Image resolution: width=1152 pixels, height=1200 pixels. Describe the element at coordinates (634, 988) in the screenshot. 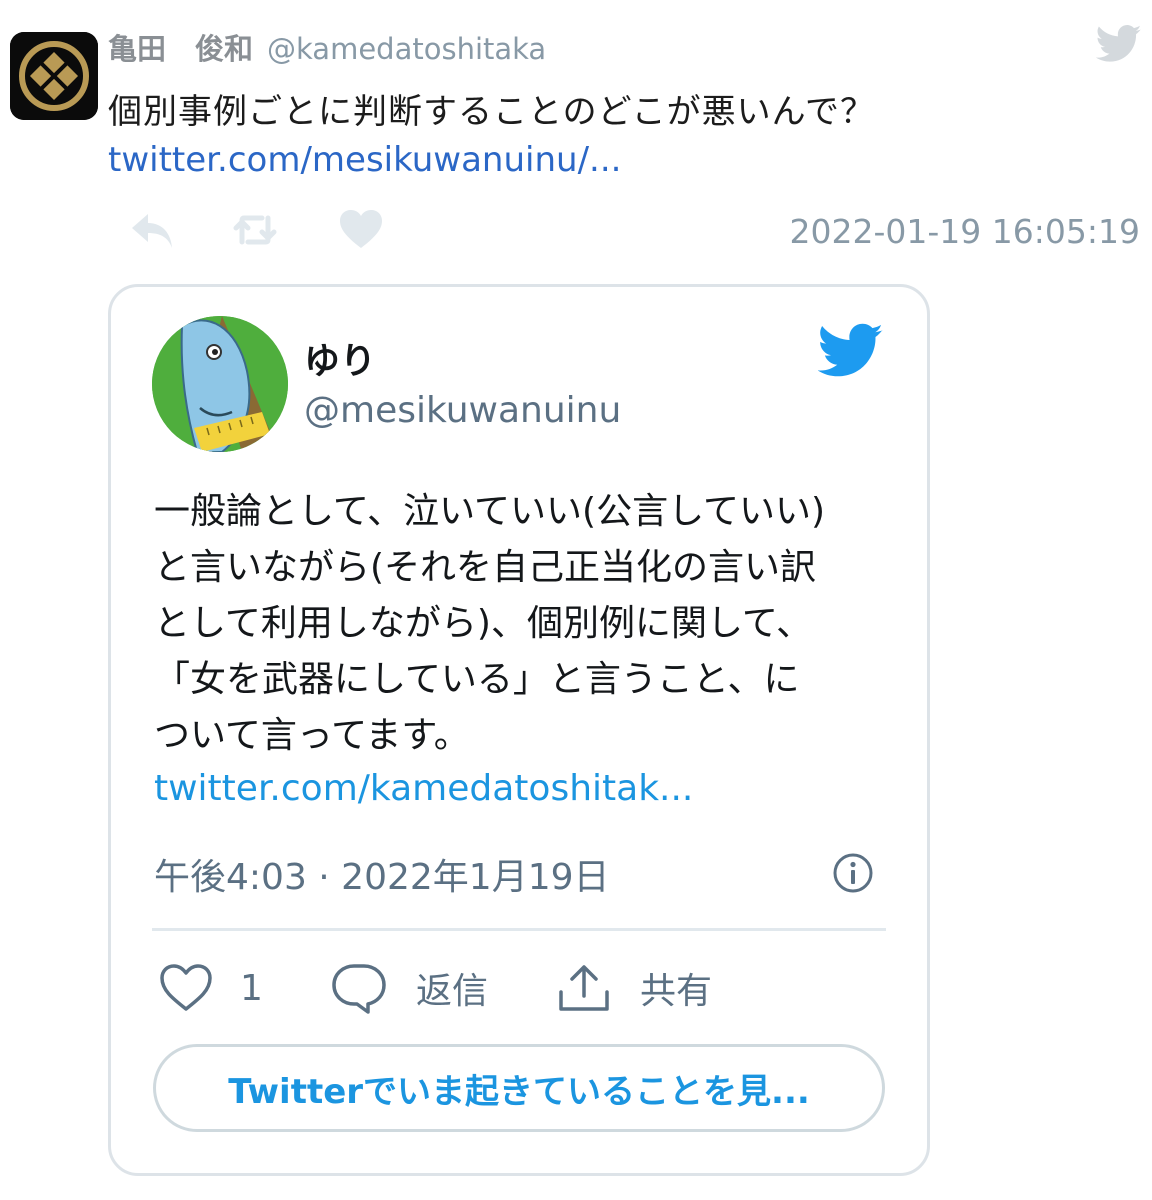

I see `share-button: 共有` at that location.